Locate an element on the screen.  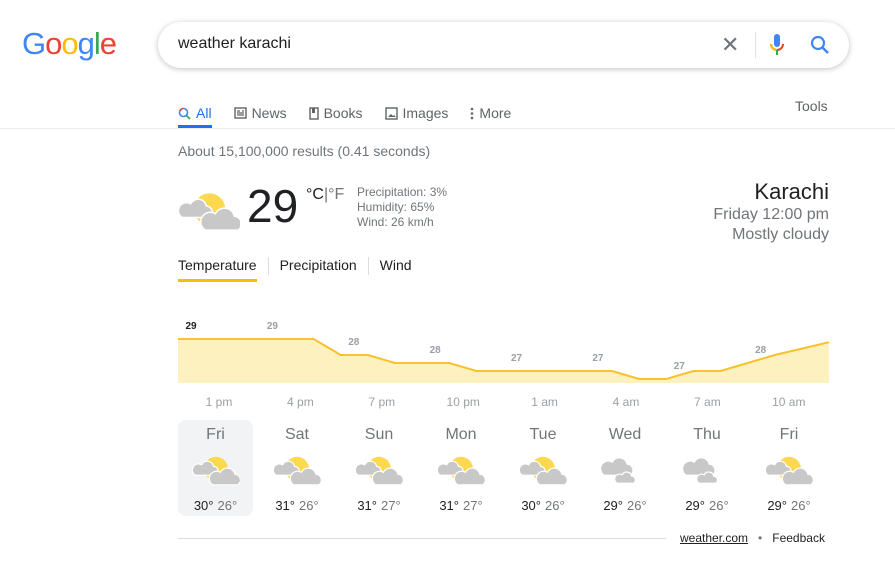
celsius-button: °C is located at coordinates (315, 194).